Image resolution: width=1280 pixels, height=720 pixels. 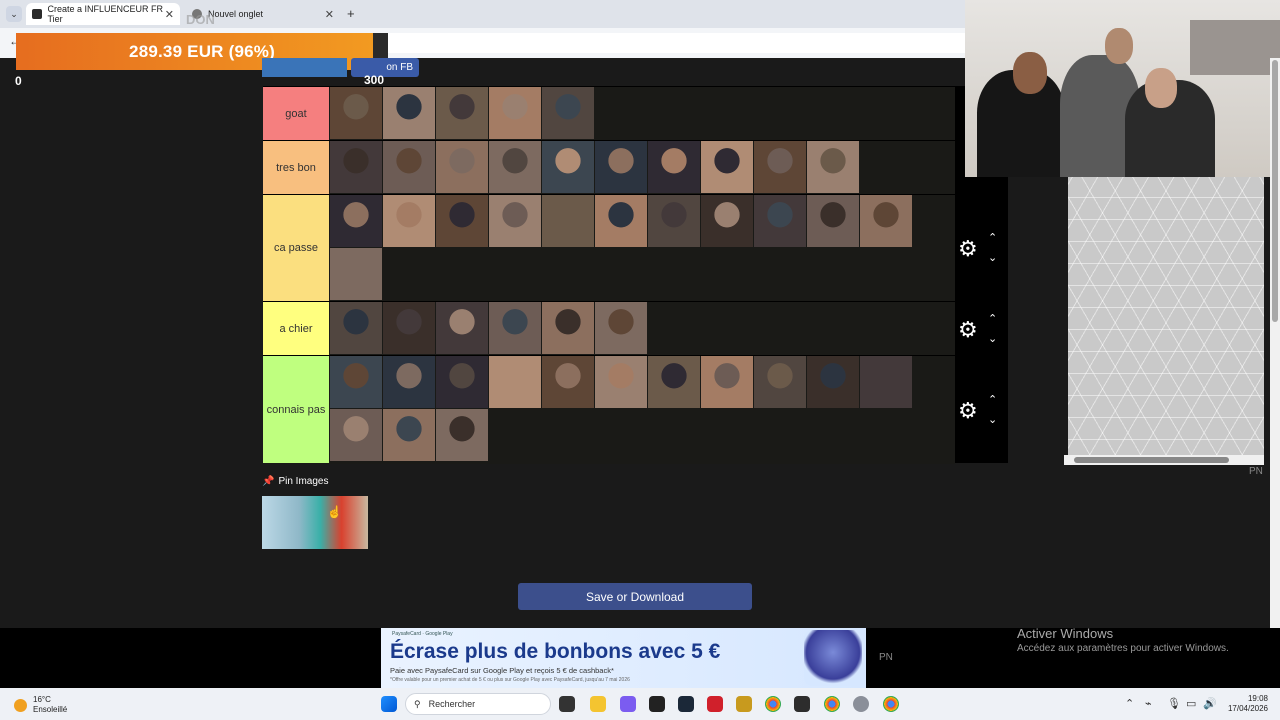 What do you see at coordinates (478, 704) in the screenshot?
I see `taskbar-search: ⚲ Rechercher` at bounding box center [478, 704].